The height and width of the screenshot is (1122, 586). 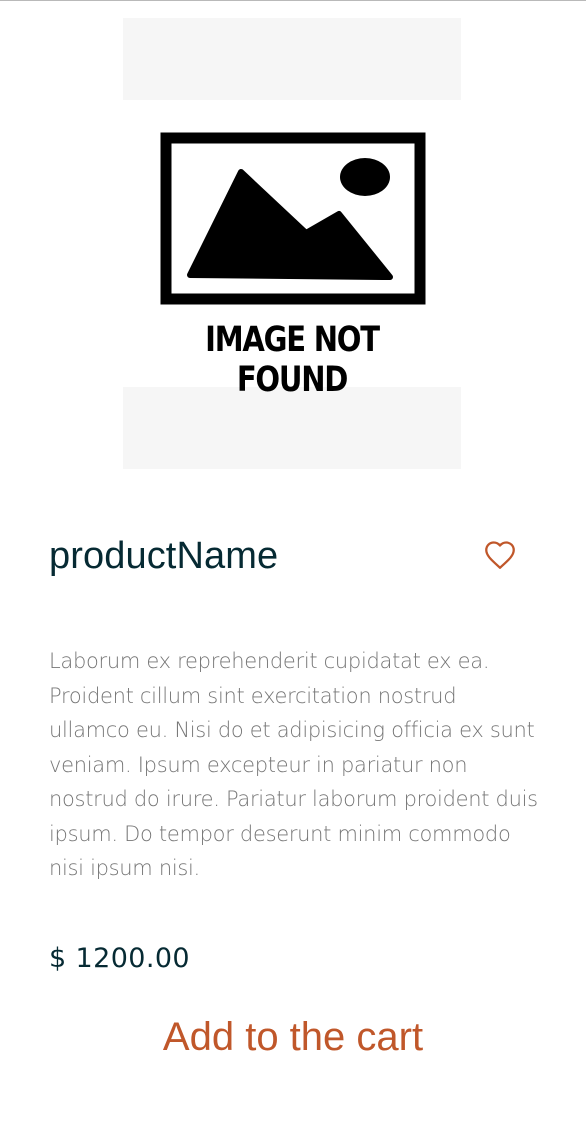 I want to click on heart-outline-icon, so click(x=500, y=555).